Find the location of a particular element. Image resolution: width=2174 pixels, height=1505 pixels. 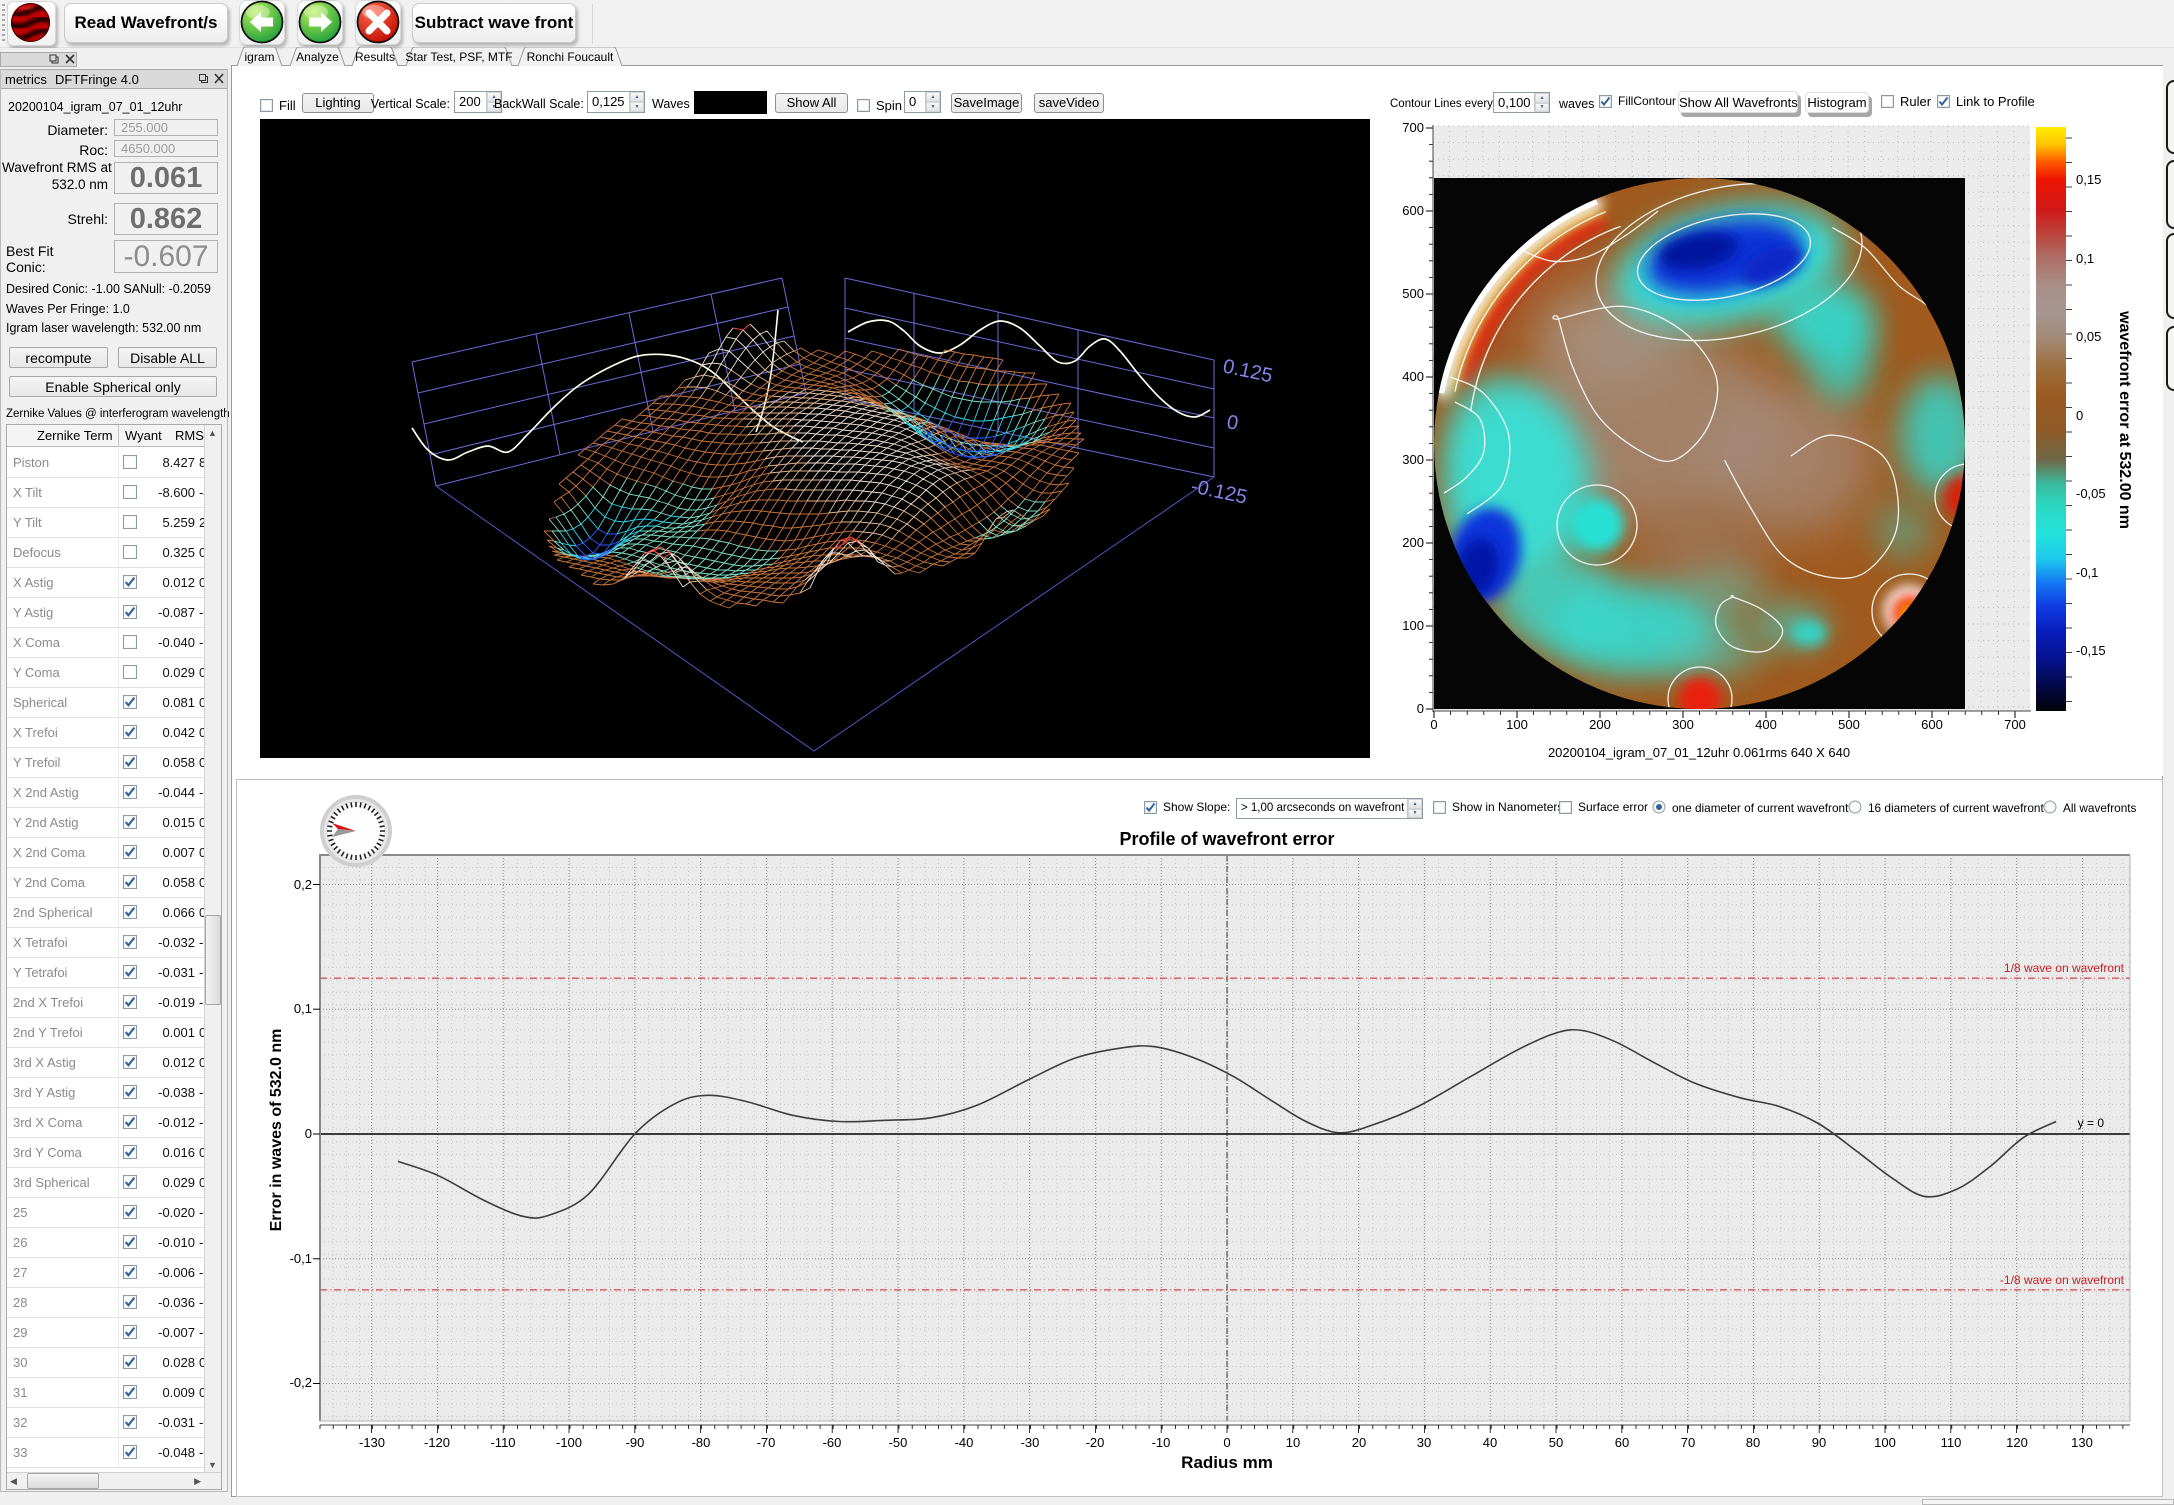

svg-text: wavefront error at 532.00 nm is located at coordinates (2124, 419).